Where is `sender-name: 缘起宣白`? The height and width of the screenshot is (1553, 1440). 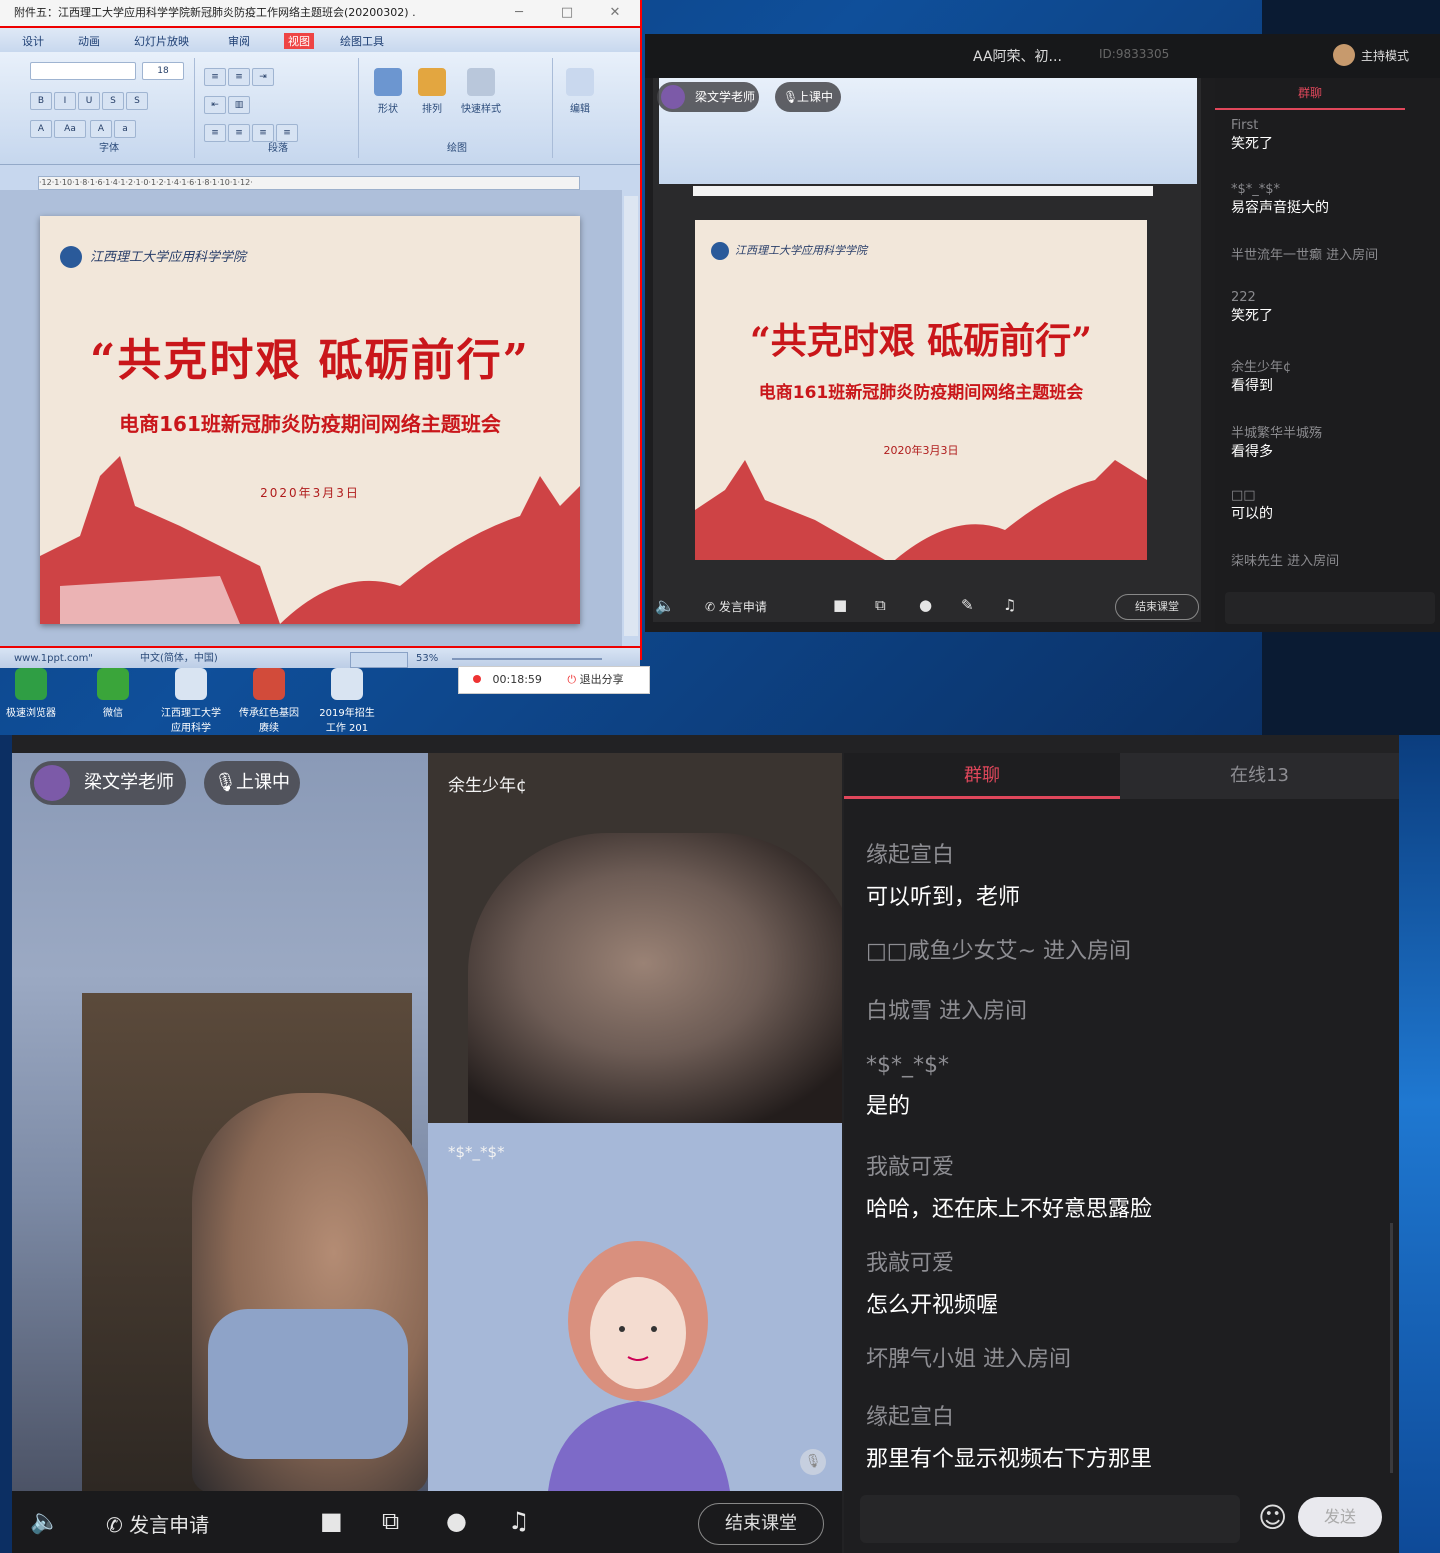 sender-name: 缘起宣白 is located at coordinates (910, 855).